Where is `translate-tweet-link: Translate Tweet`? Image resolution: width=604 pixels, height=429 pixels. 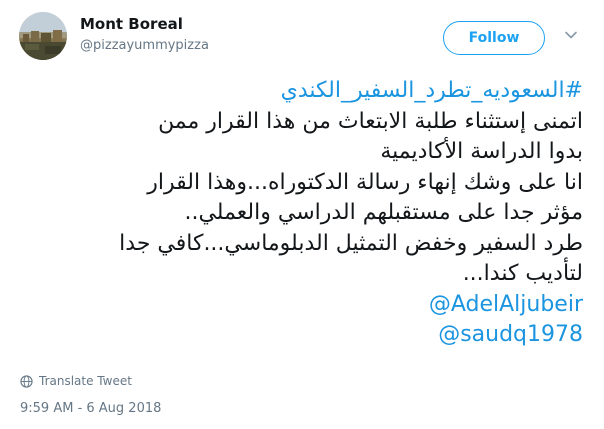 translate-tweet-link: Translate Tweet is located at coordinates (76, 381).